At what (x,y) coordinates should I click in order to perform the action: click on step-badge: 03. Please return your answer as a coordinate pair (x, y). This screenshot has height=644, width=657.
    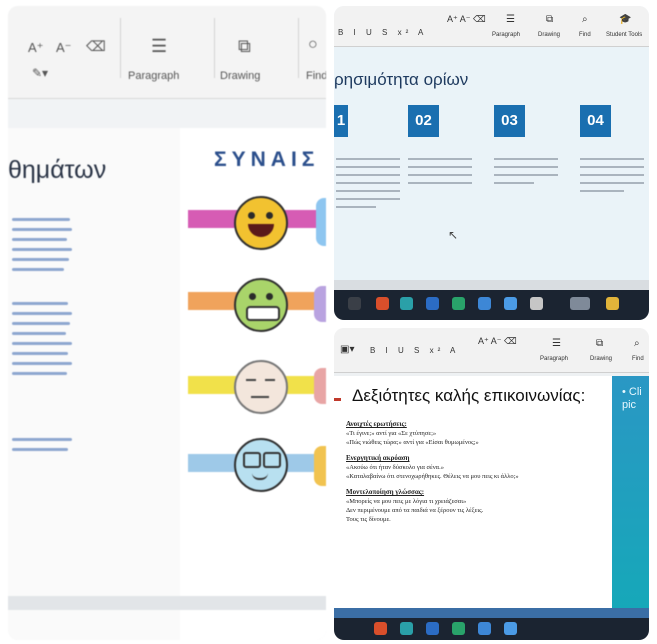
    Looking at the image, I should click on (509, 121).